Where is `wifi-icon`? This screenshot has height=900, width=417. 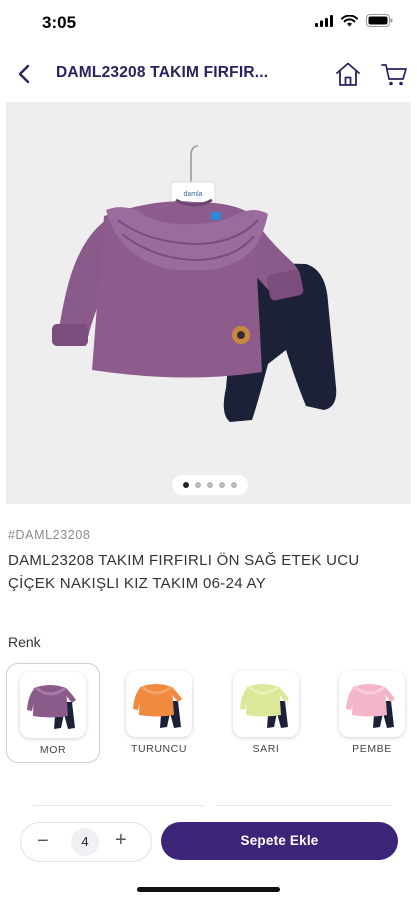 wifi-icon is located at coordinates (349, 20).